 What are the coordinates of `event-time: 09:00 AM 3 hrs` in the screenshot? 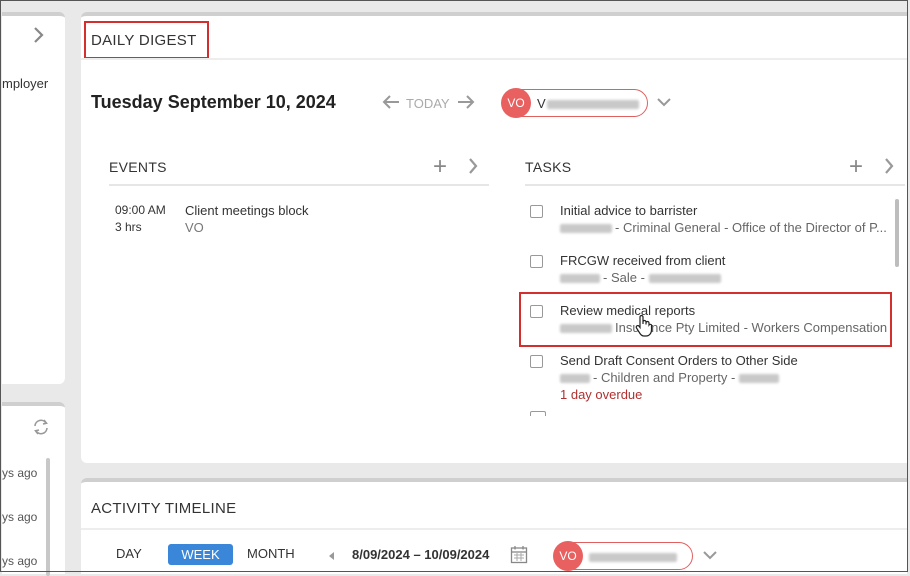 It's located at (140, 219).